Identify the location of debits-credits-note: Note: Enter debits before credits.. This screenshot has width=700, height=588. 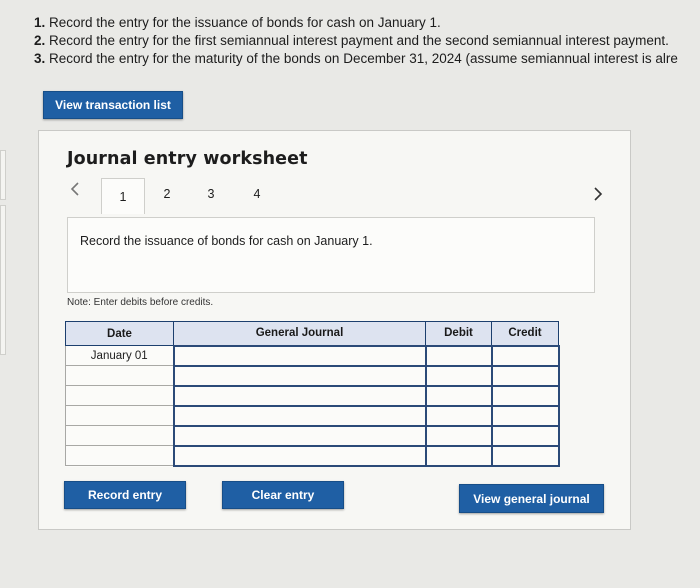
(140, 302).